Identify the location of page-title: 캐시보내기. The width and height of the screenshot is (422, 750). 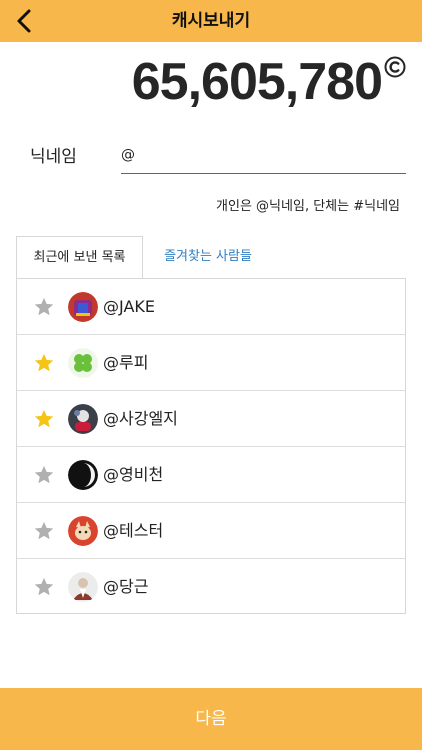
(211, 21).